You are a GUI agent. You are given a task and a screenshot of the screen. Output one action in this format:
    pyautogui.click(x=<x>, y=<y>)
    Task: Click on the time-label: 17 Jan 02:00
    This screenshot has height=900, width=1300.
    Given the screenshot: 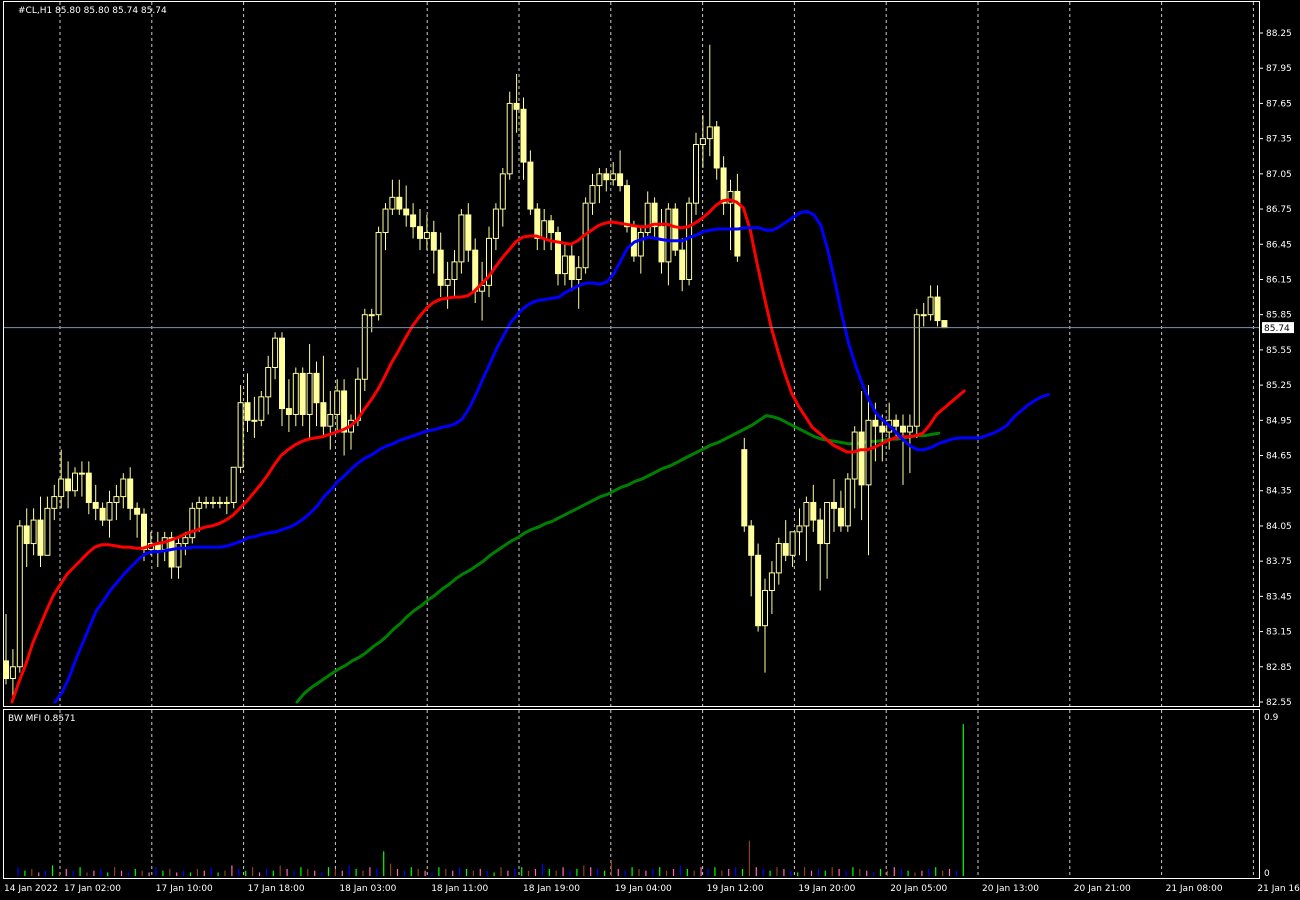 What is the action you would take?
    pyautogui.click(x=92, y=889)
    